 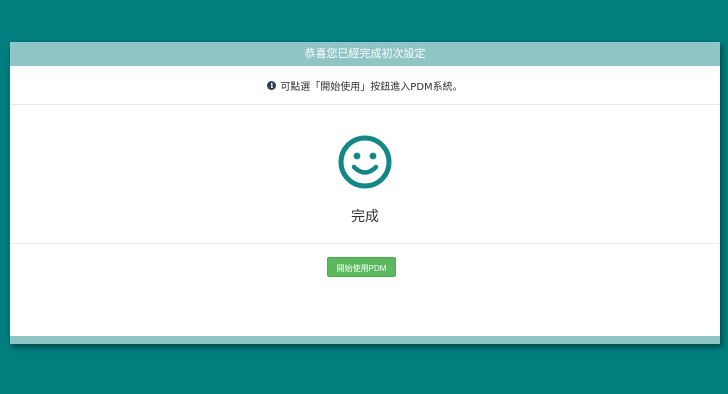 I want to click on panel-title: 恭喜您已經完成初次設定, so click(x=365, y=53).